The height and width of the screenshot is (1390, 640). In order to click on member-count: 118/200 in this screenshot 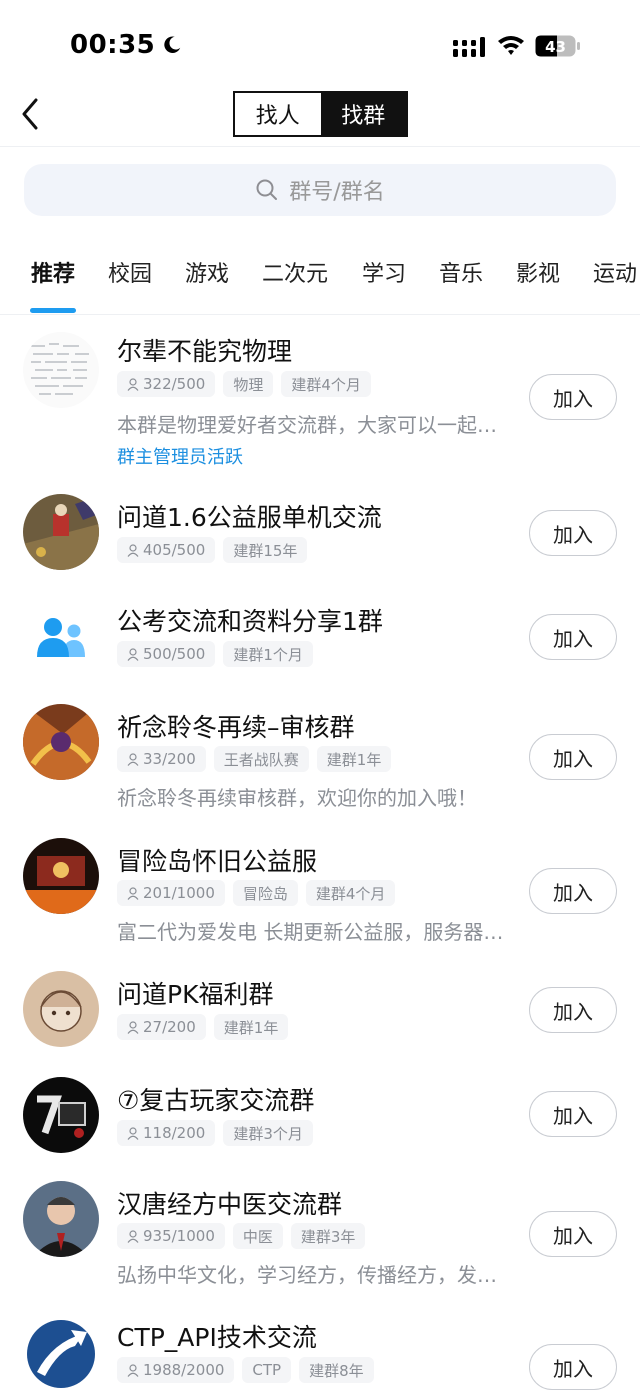, I will do `click(174, 1133)`.